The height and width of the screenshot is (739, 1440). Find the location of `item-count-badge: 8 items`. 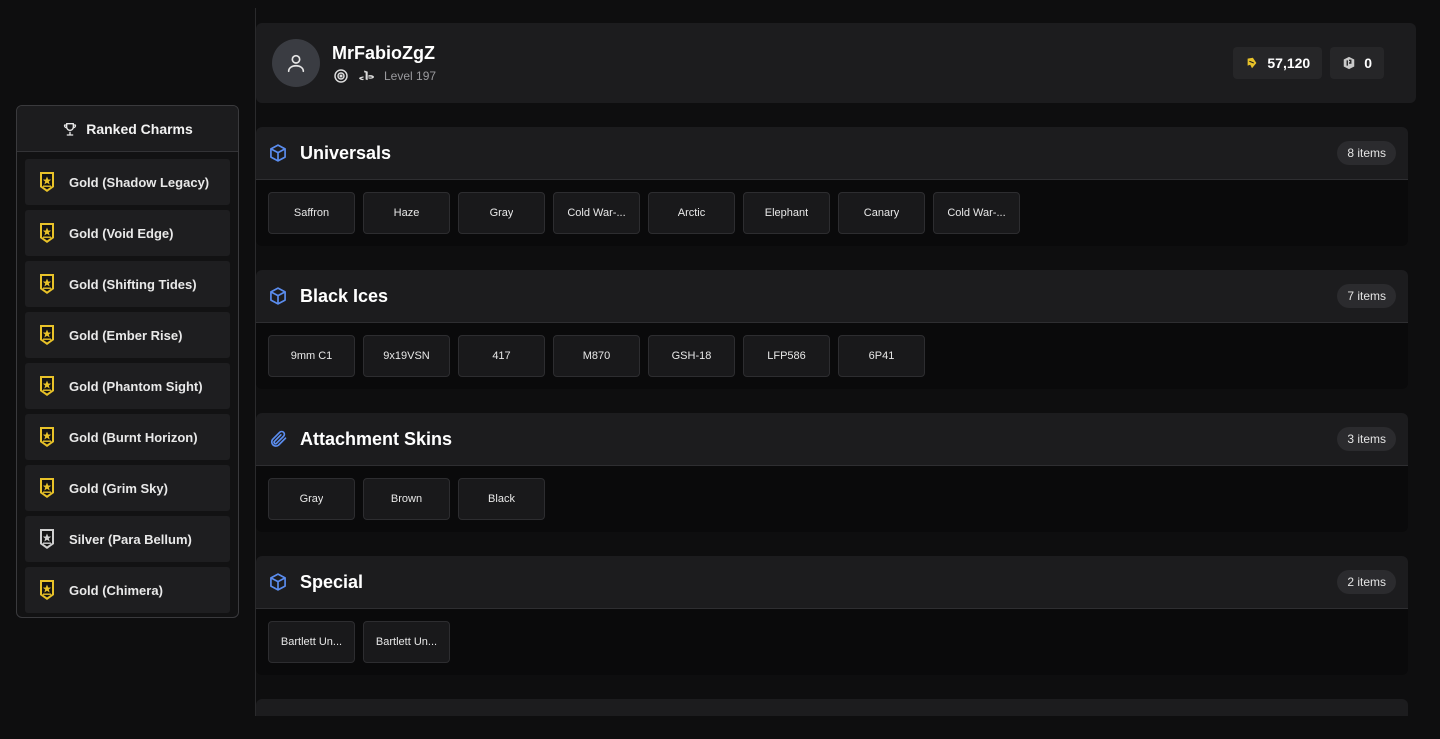

item-count-badge: 8 items is located at coordinates (1366, 153).